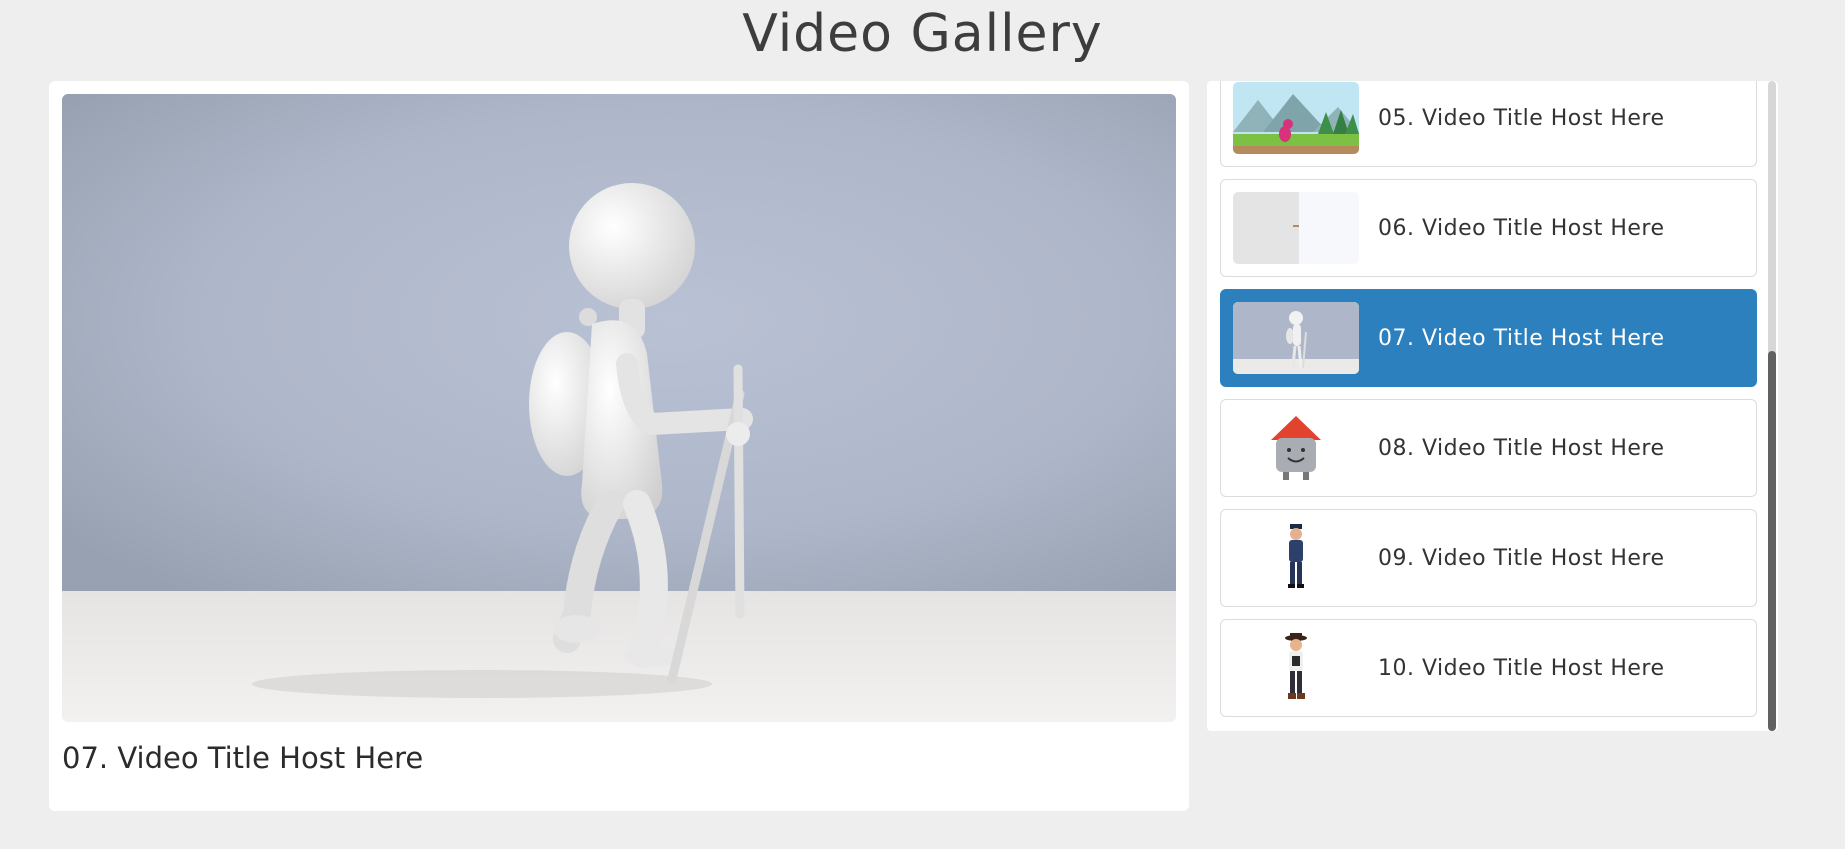 The width and height of the screenshot is (1845, 849). Describe the element at coordinates (1296, 338) in the screenshot. I see `thumbnail-hiker` at that location.